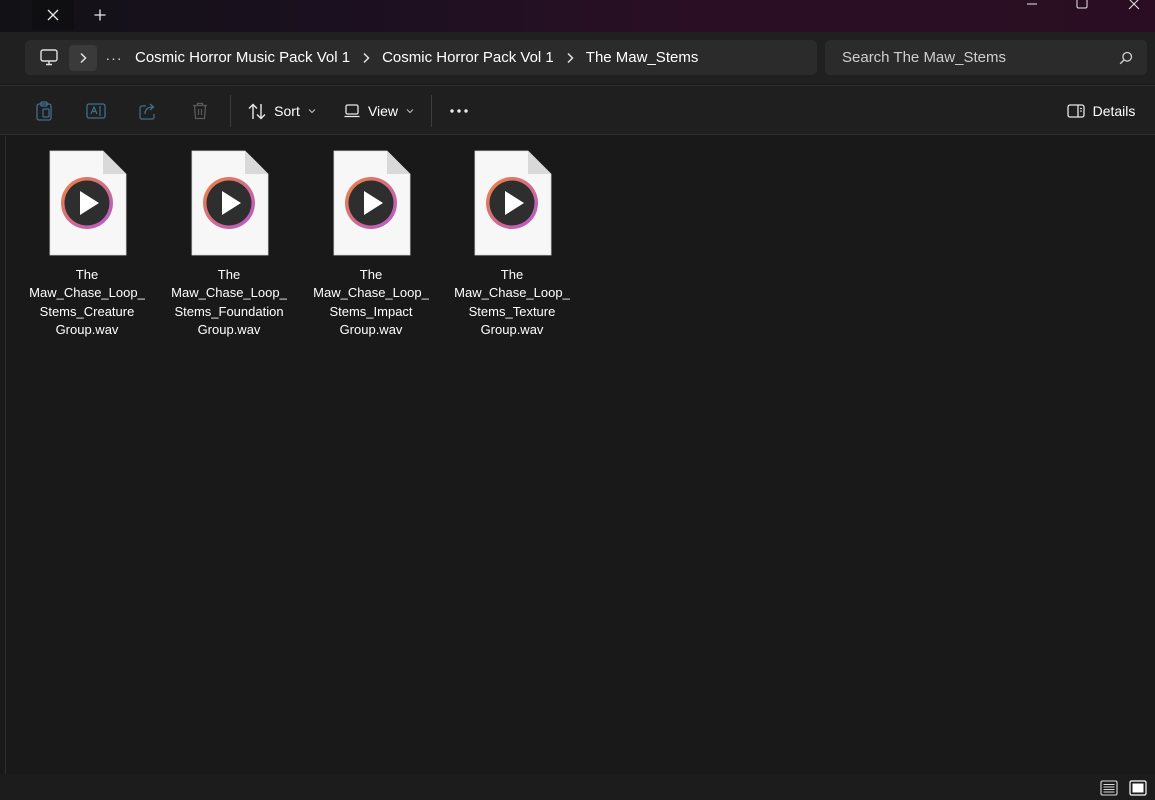  Describe the element at coordinates (1032, 7) in the screenshot. I see `minimize-button` at that location.